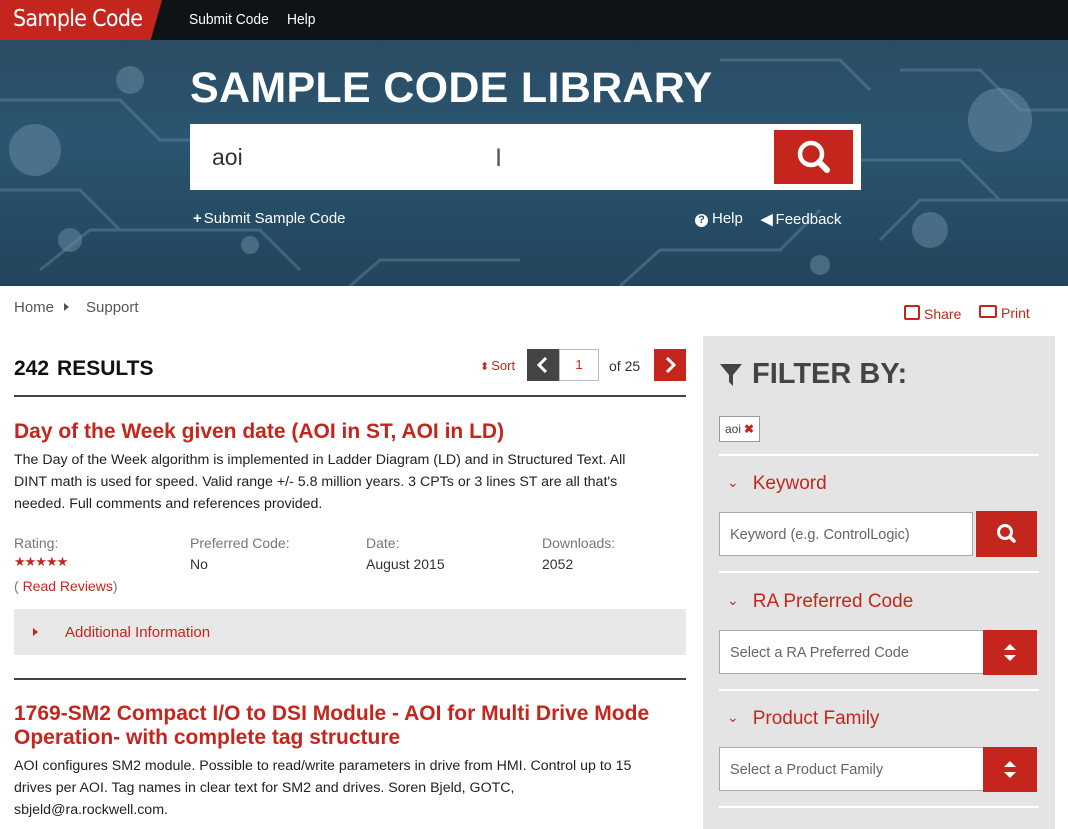 The height and width of the screenshot is (829, 1068). What do you see at coordinates (207, 737) in the screenshot?
I see `title-line: Operation- with complete tag structure` at bounding box center [207, 737].